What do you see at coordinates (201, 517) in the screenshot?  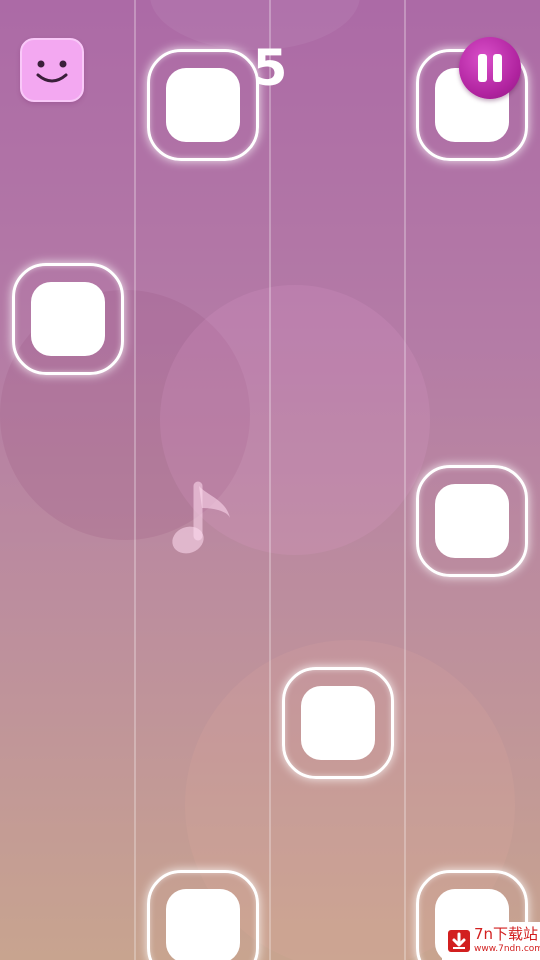 I see `music-note-icon` at bounding box center [201, 517].